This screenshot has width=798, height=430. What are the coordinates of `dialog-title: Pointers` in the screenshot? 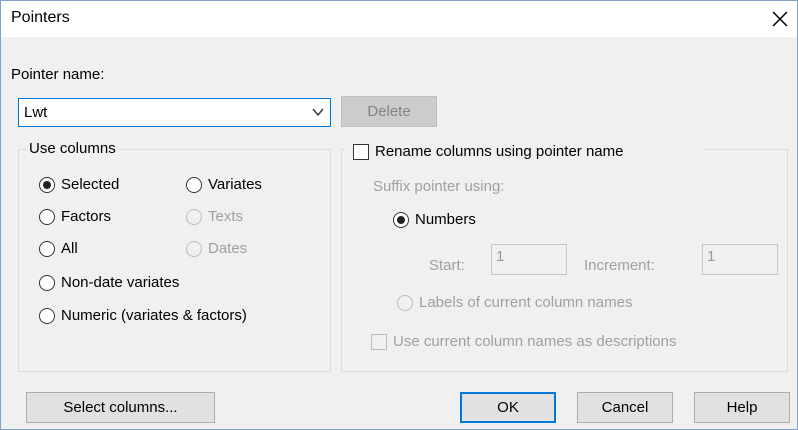 It's located at (40, 17).